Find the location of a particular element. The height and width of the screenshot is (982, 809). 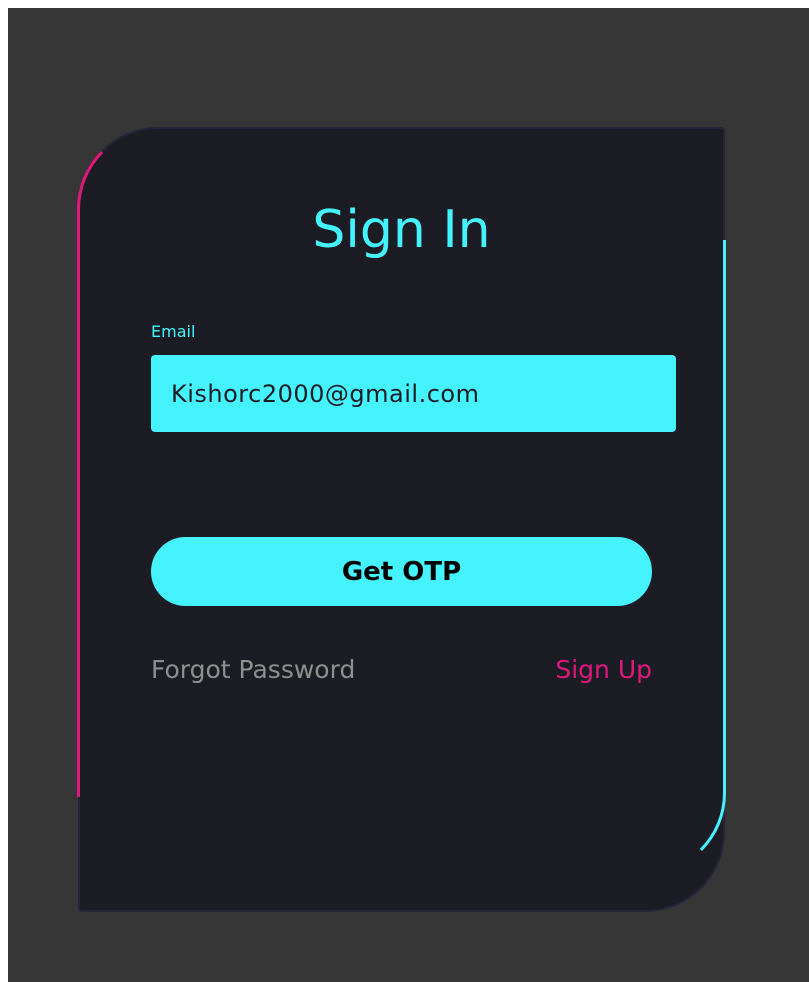

forgot-password-link: Forgot Password is located at coordinates (253, 669).